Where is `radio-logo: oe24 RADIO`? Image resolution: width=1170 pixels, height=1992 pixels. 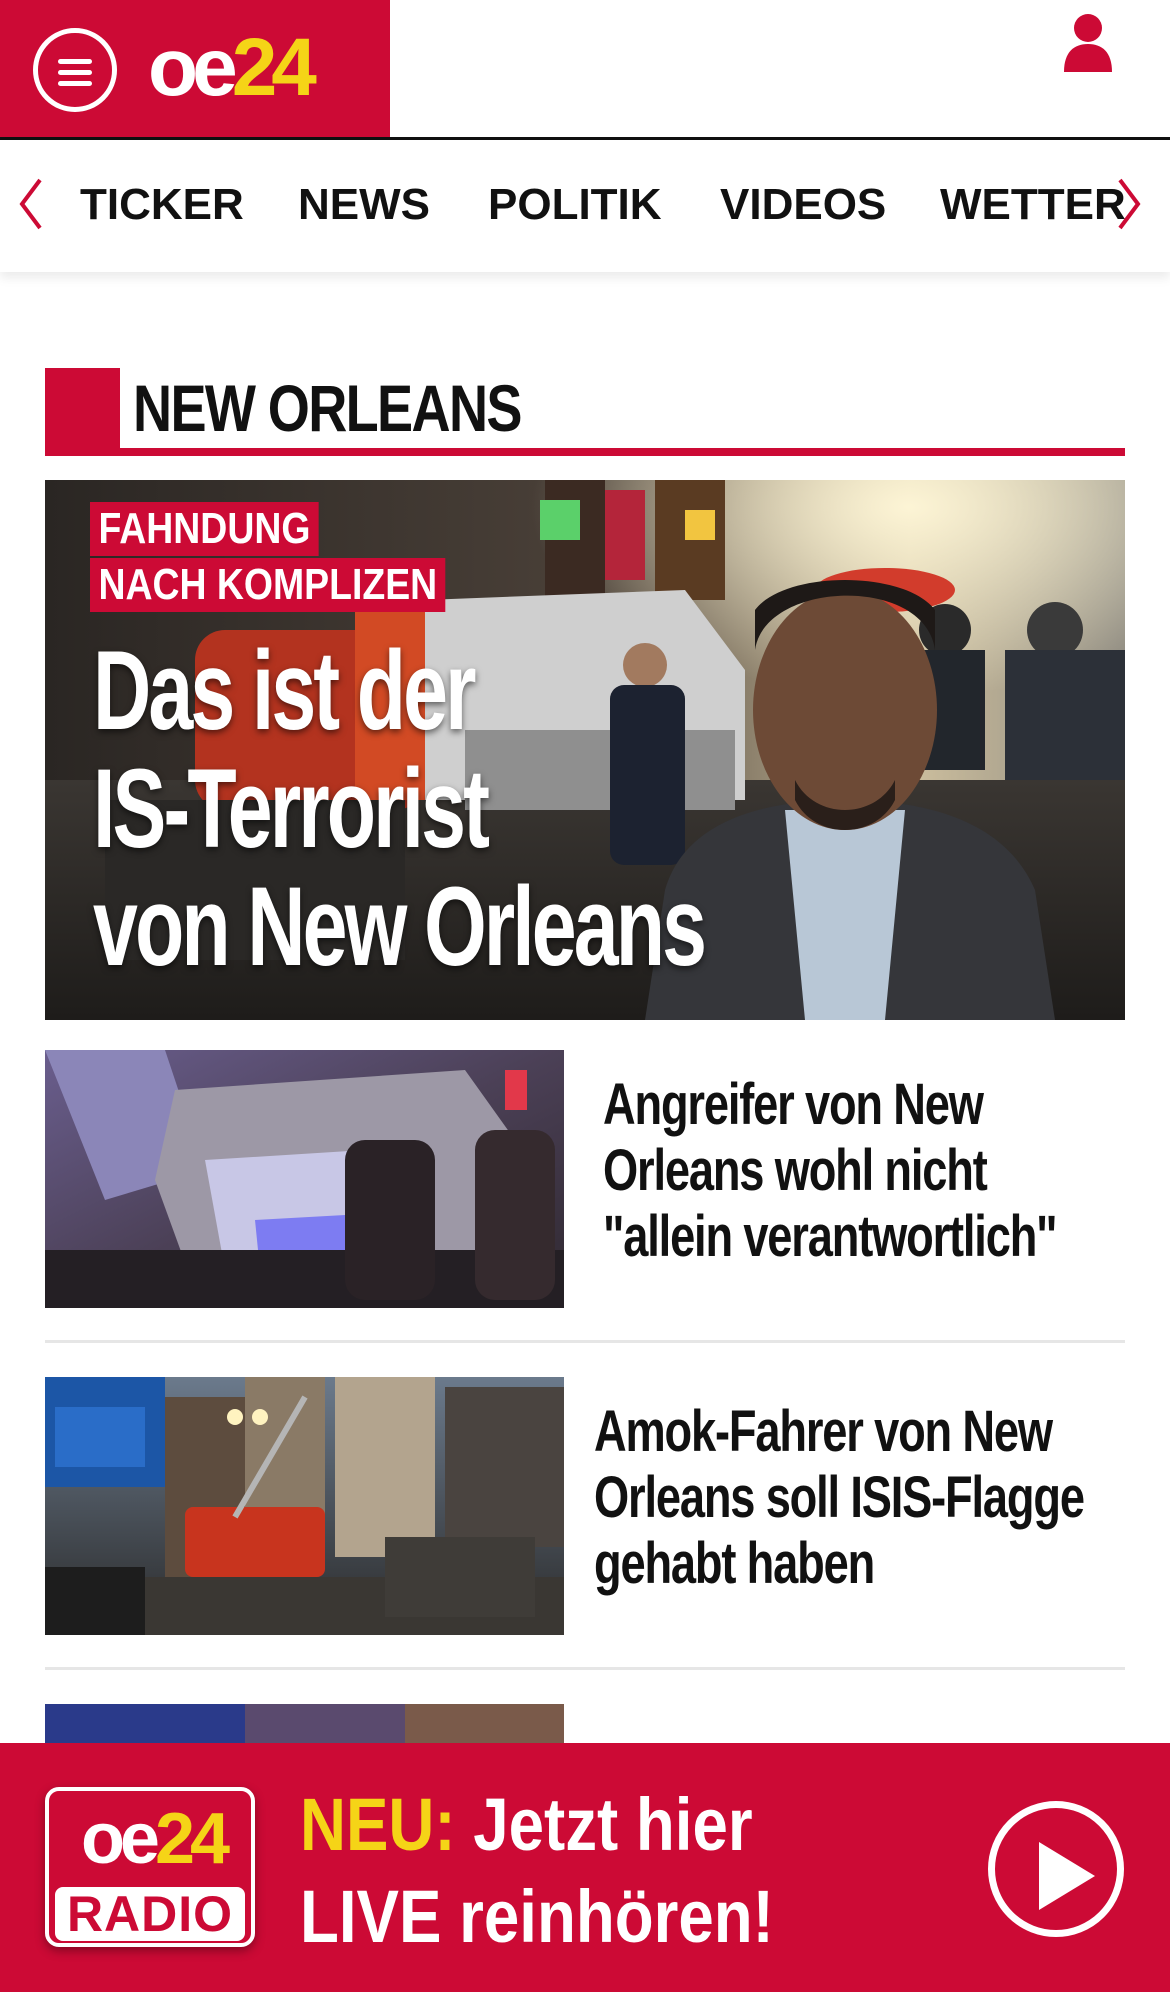 radio-logo: oe24 RADIO is located at coordinates (150, 1867).